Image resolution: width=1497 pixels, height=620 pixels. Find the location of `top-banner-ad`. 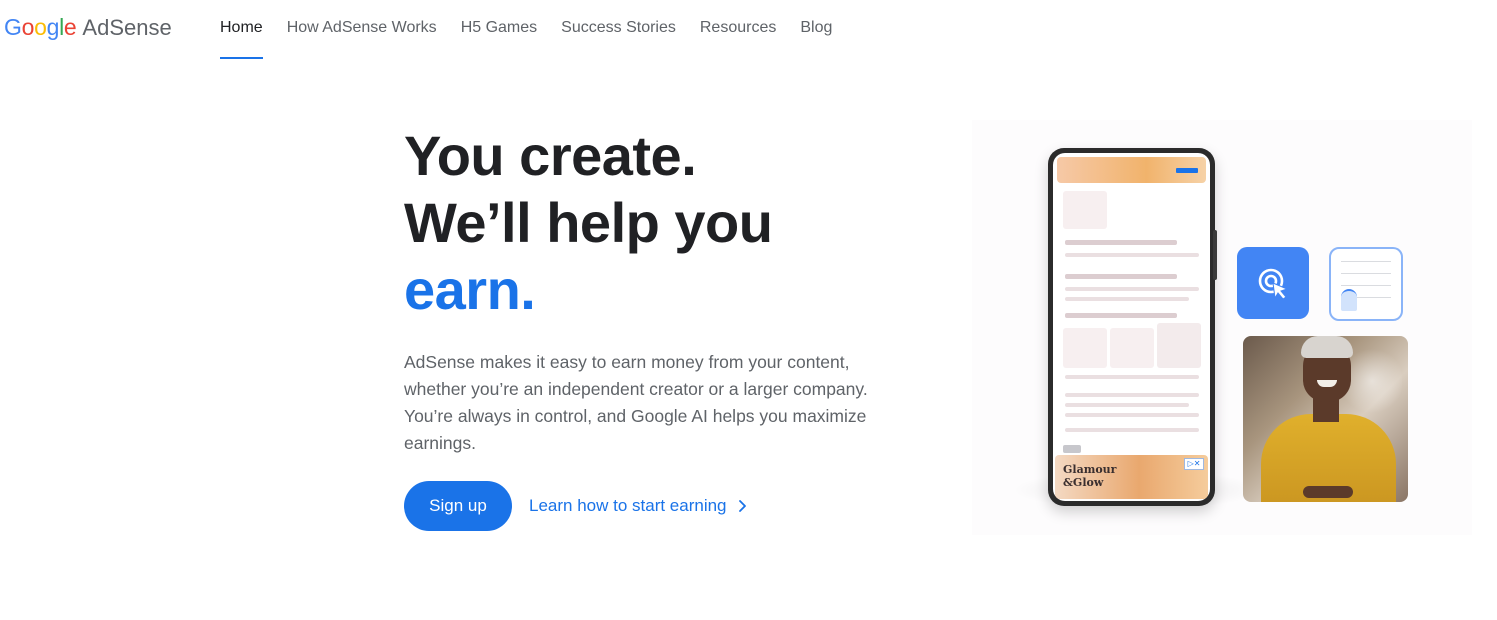

top-banner-ad is located at coordinates (1131, 170).